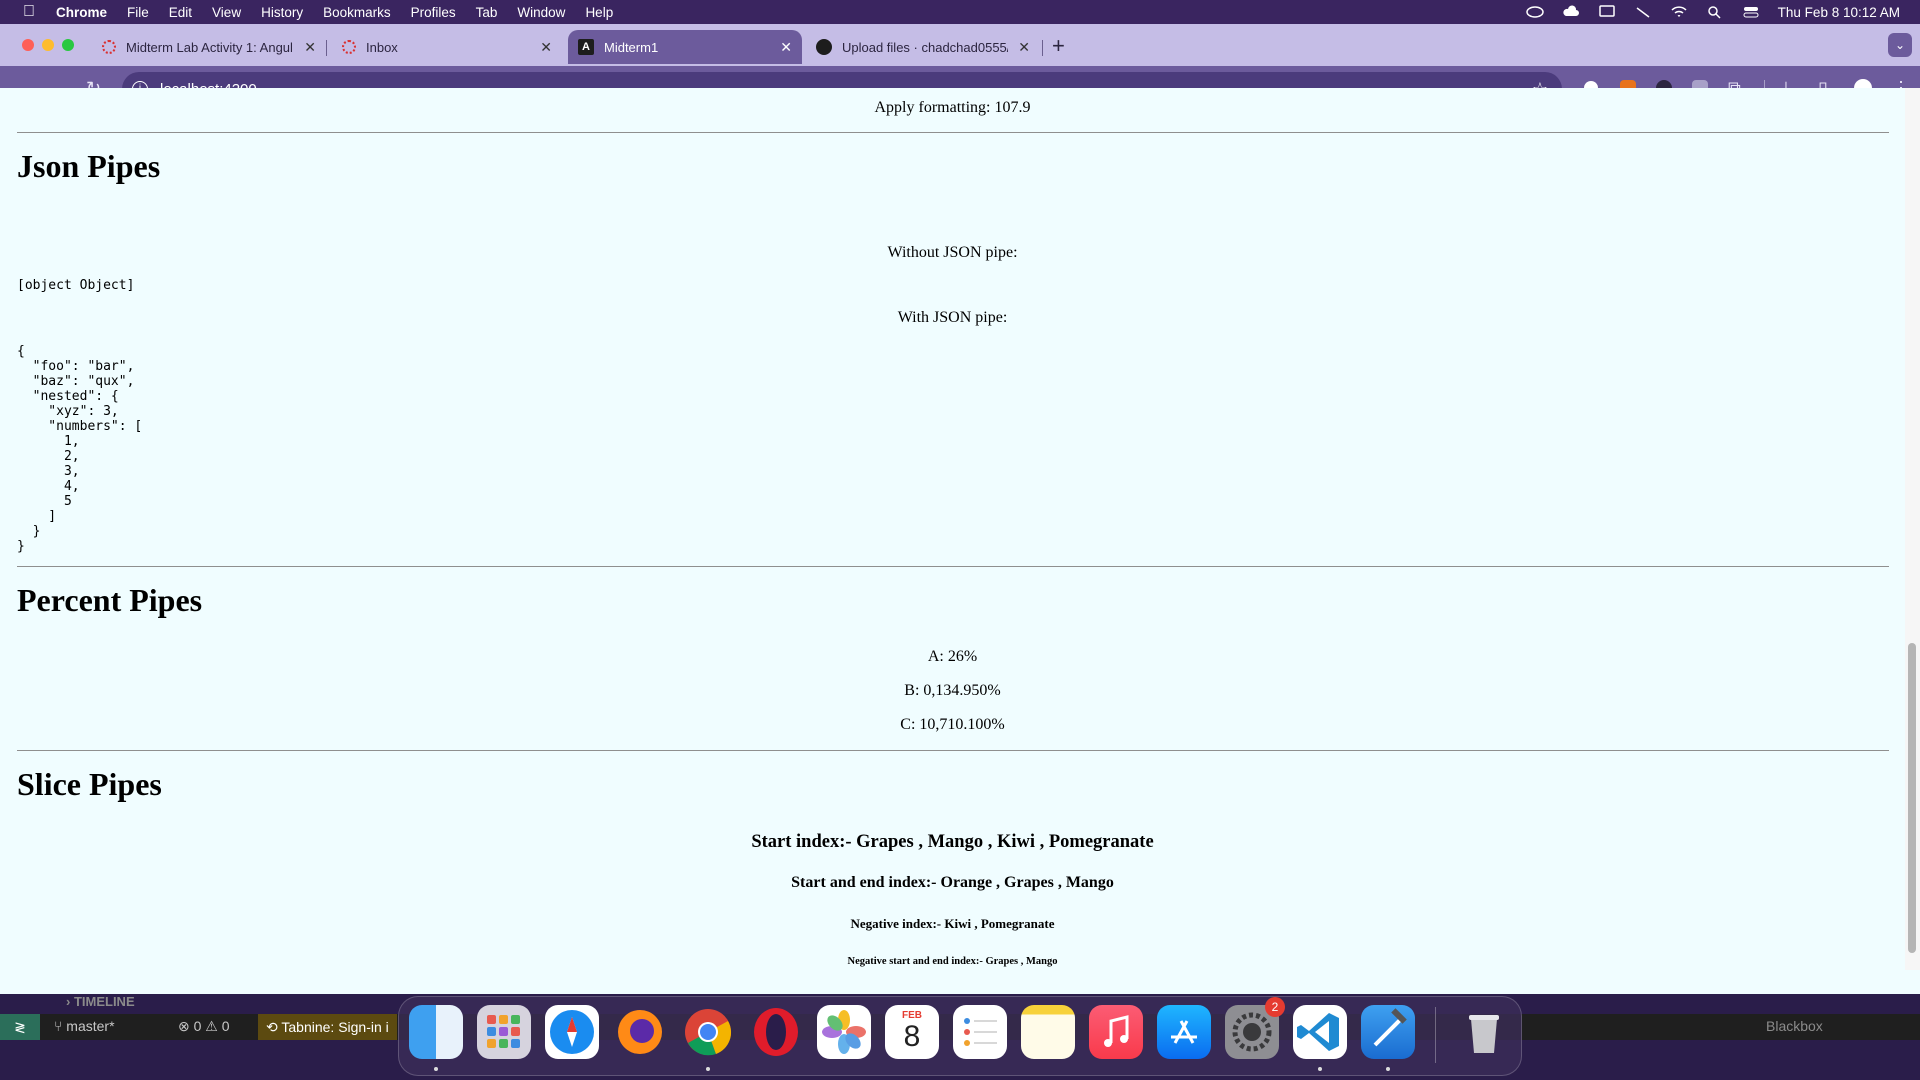  Describe the element at coordinates (1571, 12) in the screenshot. I see `cloud-sync-icon` at that location.